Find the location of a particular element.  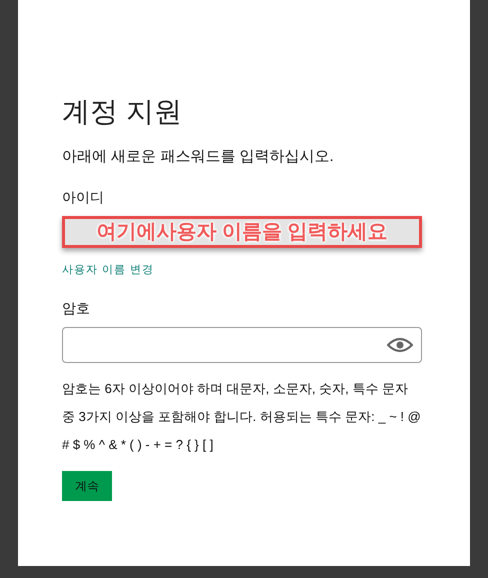

instruction-text: 아래에 새로운 패스워드를 입력하십시오. is located at coordinates (198, 157).